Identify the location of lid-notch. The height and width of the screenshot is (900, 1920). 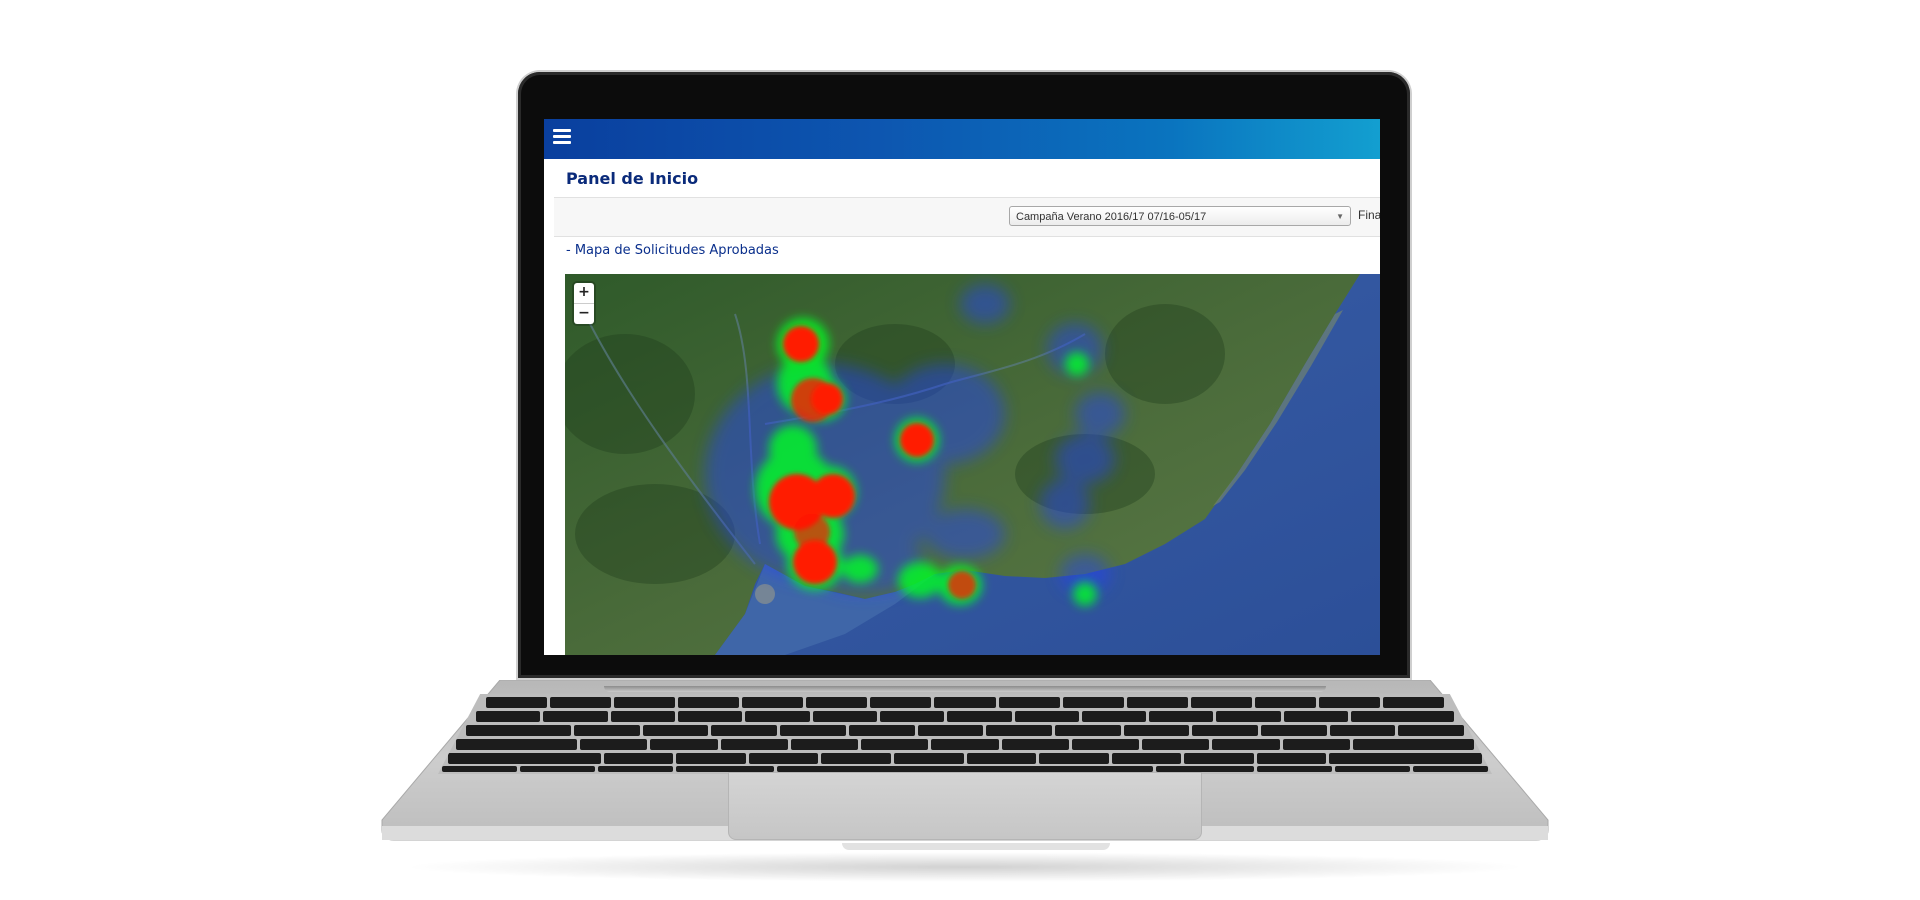
(976, 846).